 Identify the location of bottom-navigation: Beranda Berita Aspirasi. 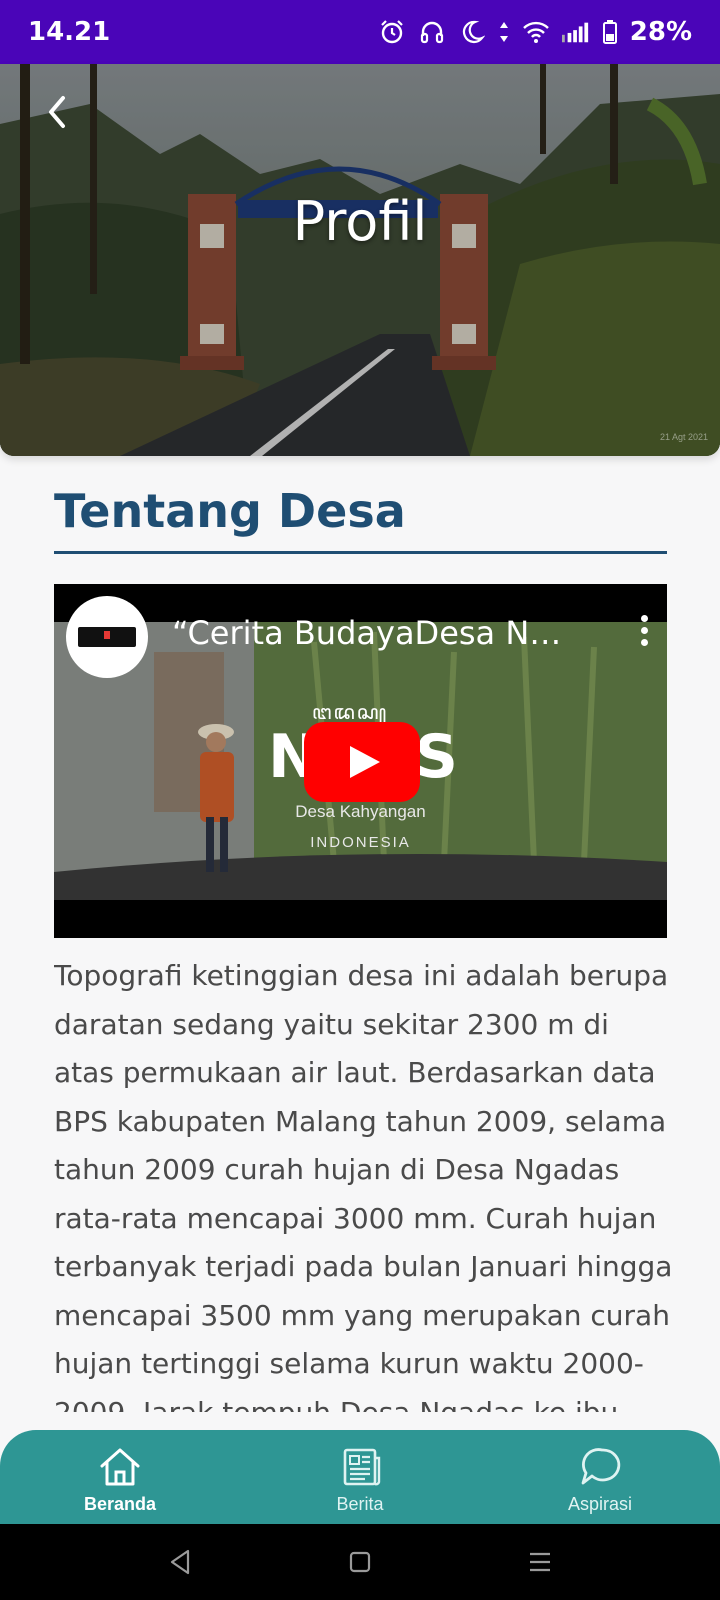
(360, 1477).